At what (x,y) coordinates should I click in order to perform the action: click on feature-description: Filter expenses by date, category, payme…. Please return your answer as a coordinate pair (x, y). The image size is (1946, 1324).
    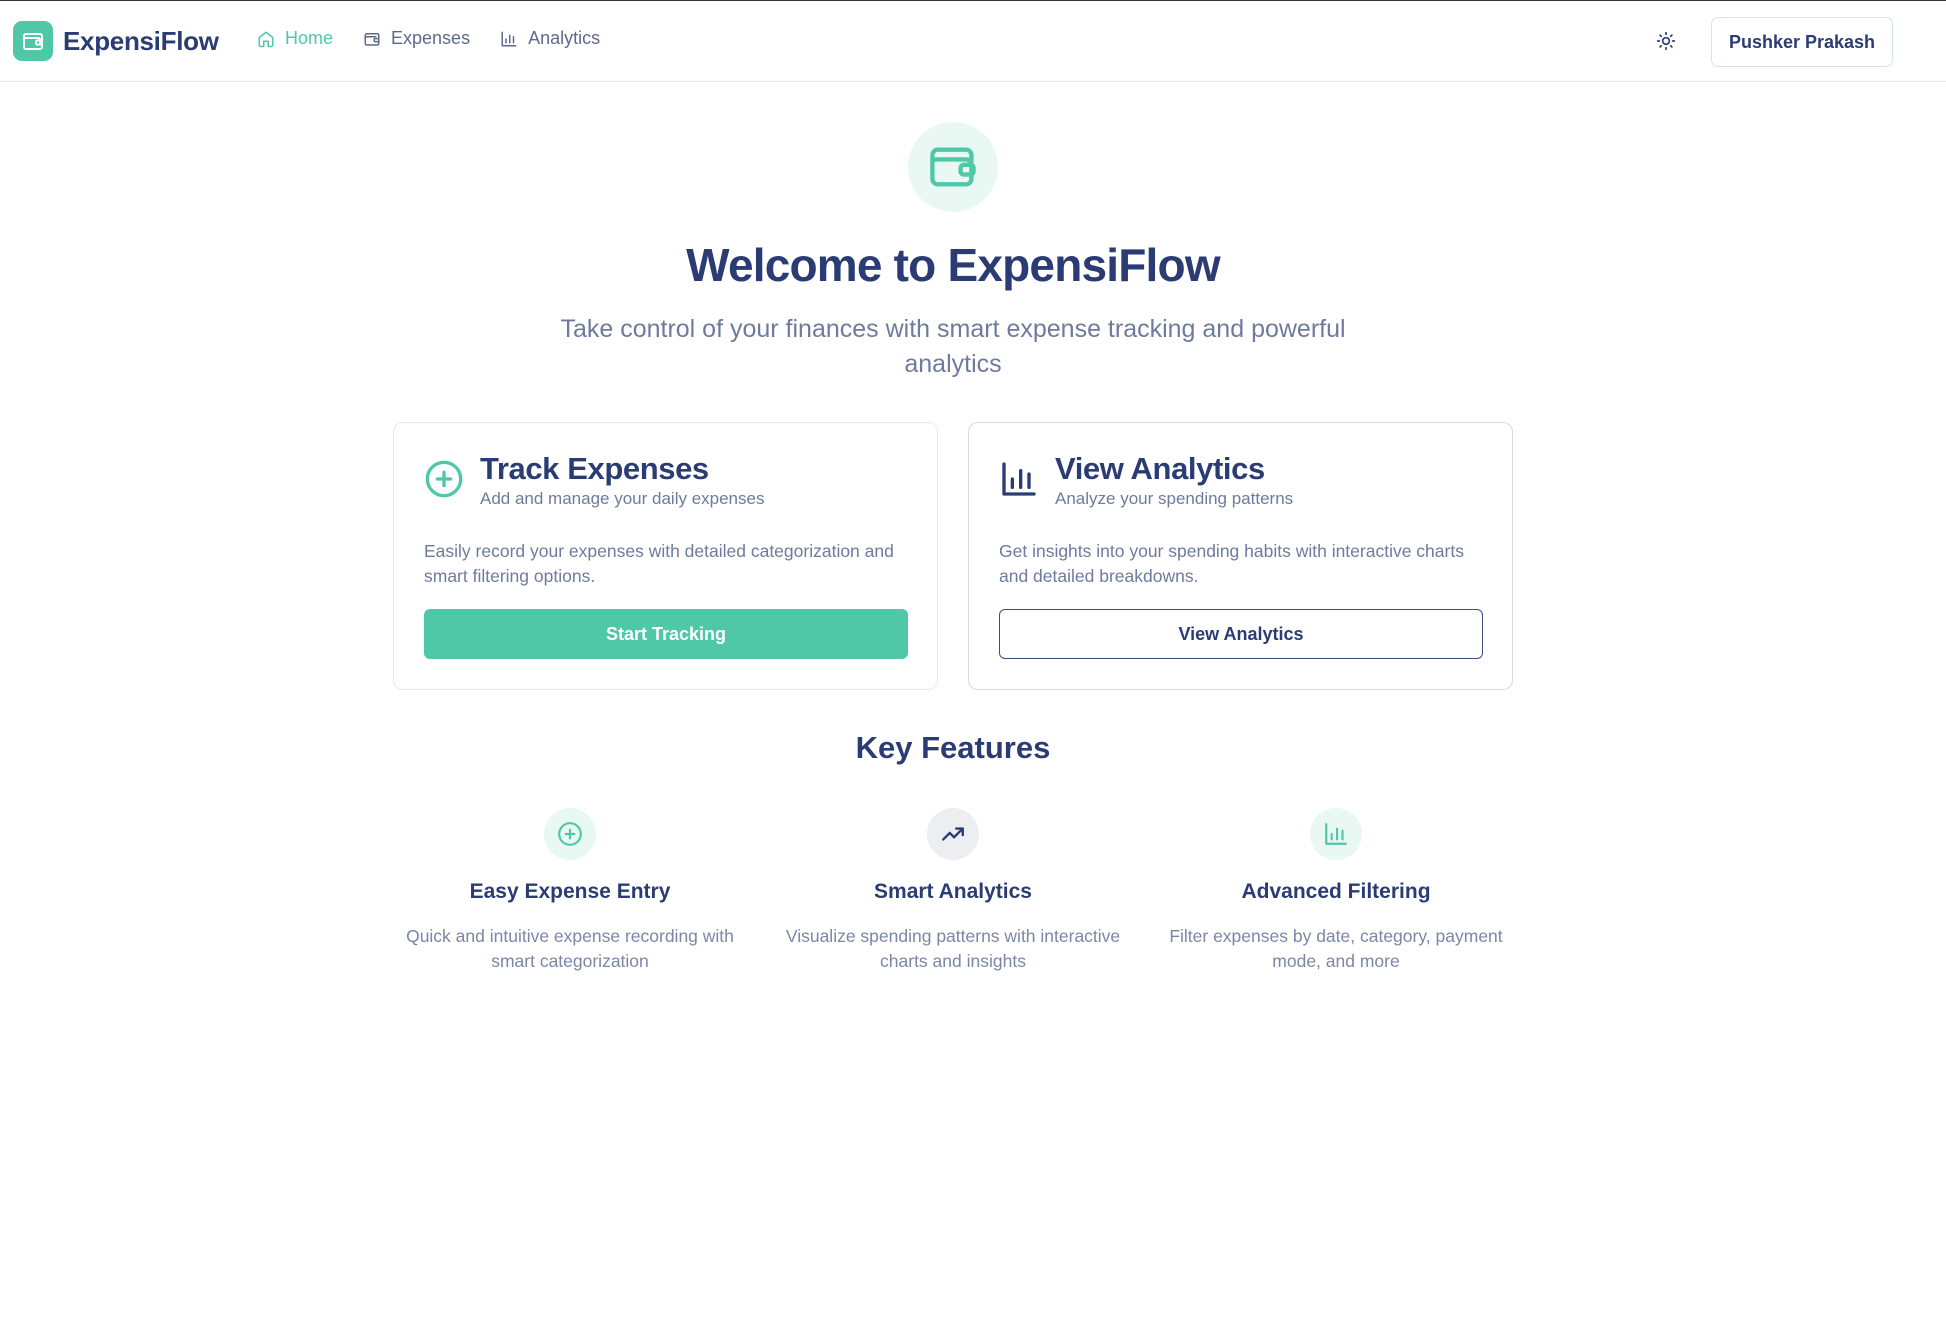
    Looking at the image, I should click on (1336, 948).